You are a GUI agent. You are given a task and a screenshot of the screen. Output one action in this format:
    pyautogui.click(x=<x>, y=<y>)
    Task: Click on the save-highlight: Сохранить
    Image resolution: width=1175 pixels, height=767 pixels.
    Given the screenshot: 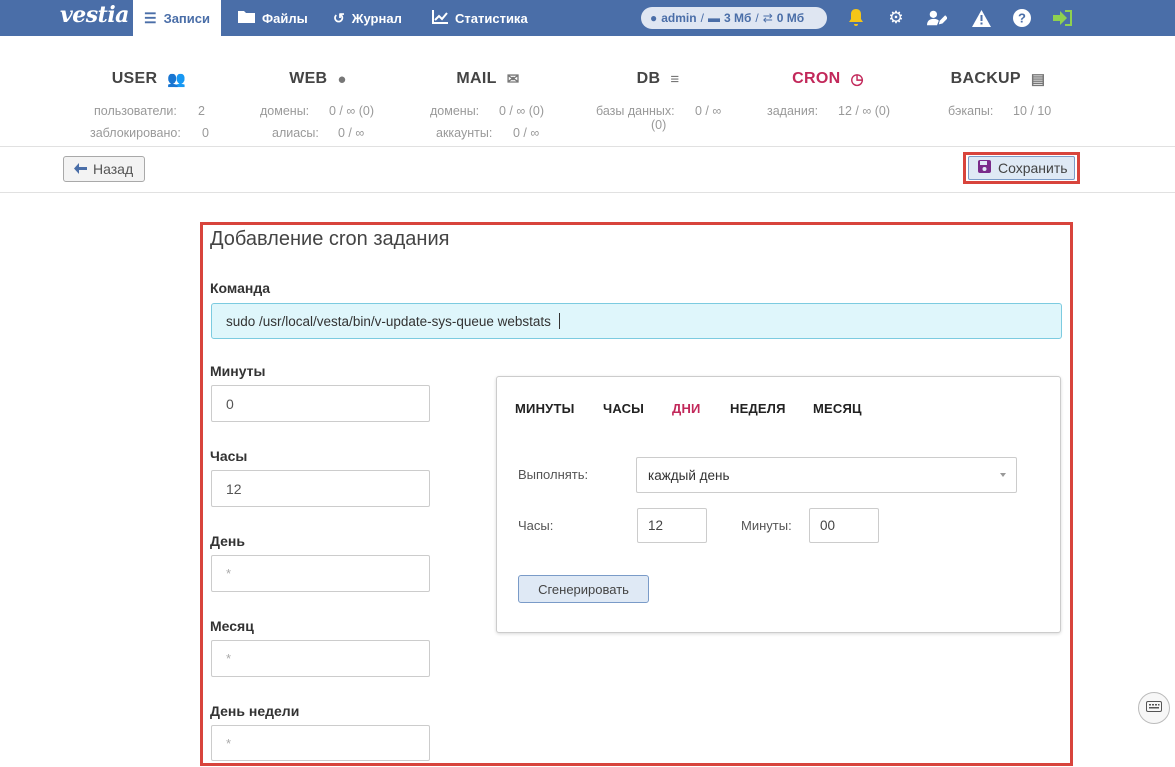 What is the action you would take?
    pyautogui.click(x=1021, y=168)
    